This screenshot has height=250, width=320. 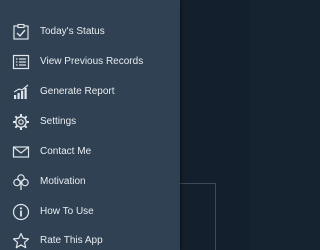 What do you see at coordinates (58, 121) in the screenshot?
I see `menu-item-label: Settings` at bounding box center [58, 121].